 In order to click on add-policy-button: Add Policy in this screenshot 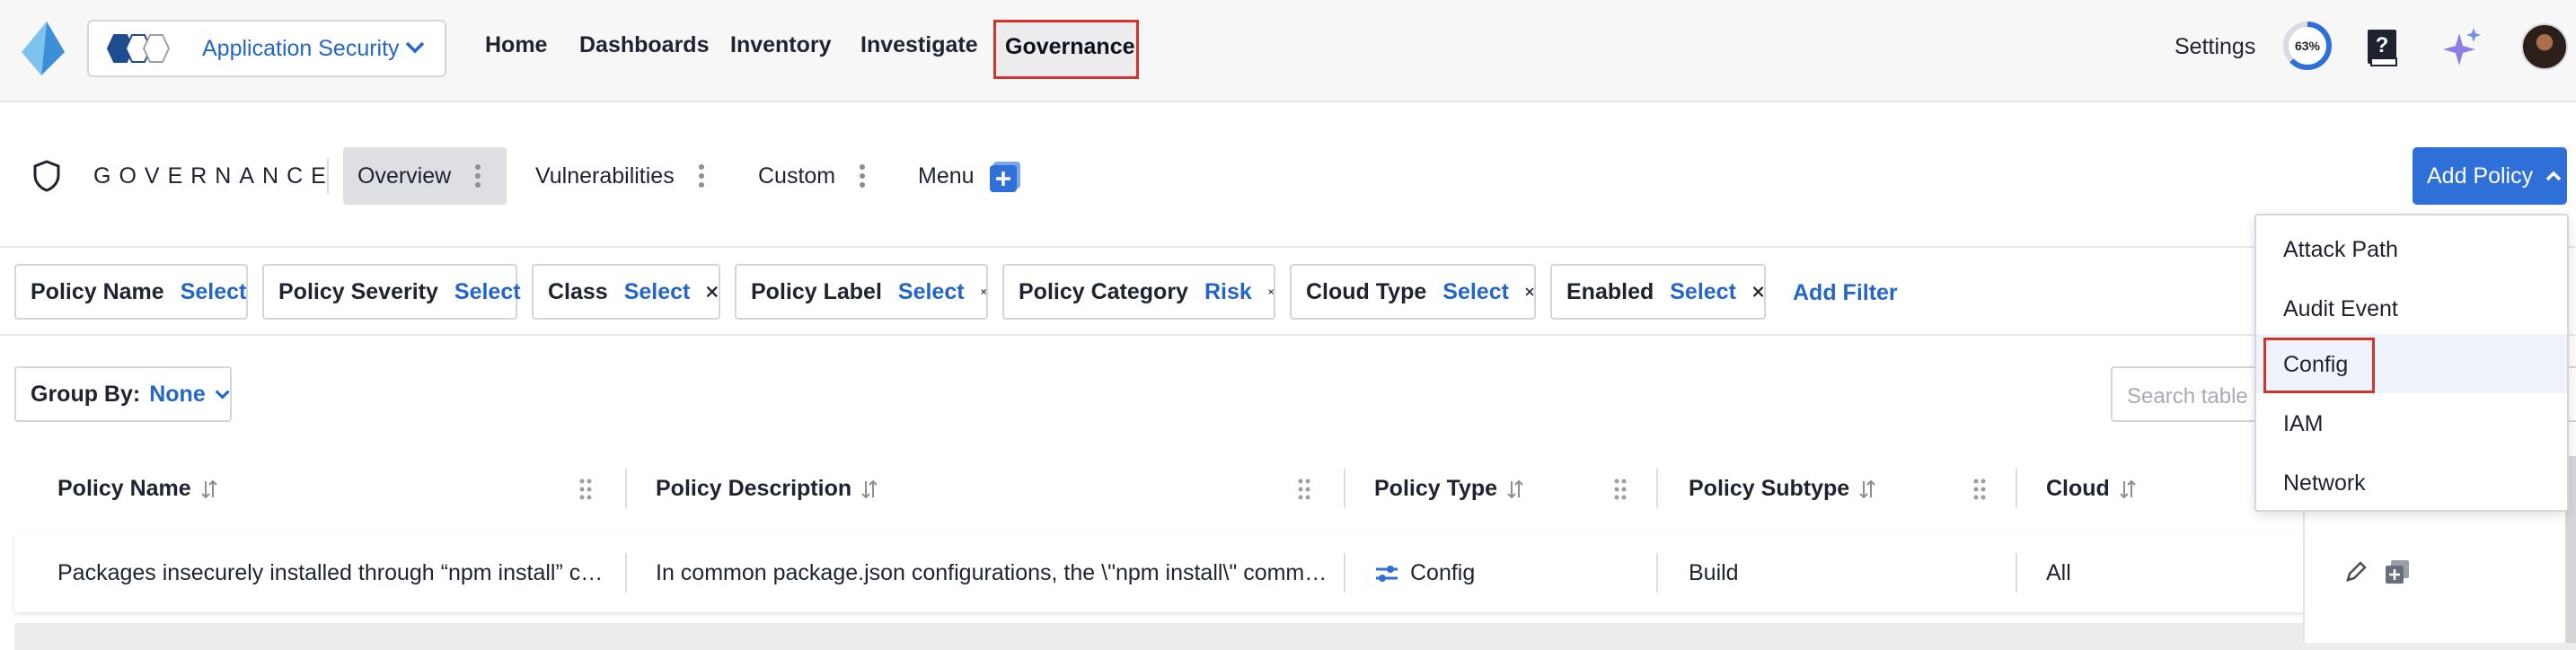, I will do `click(2490, 176)`.